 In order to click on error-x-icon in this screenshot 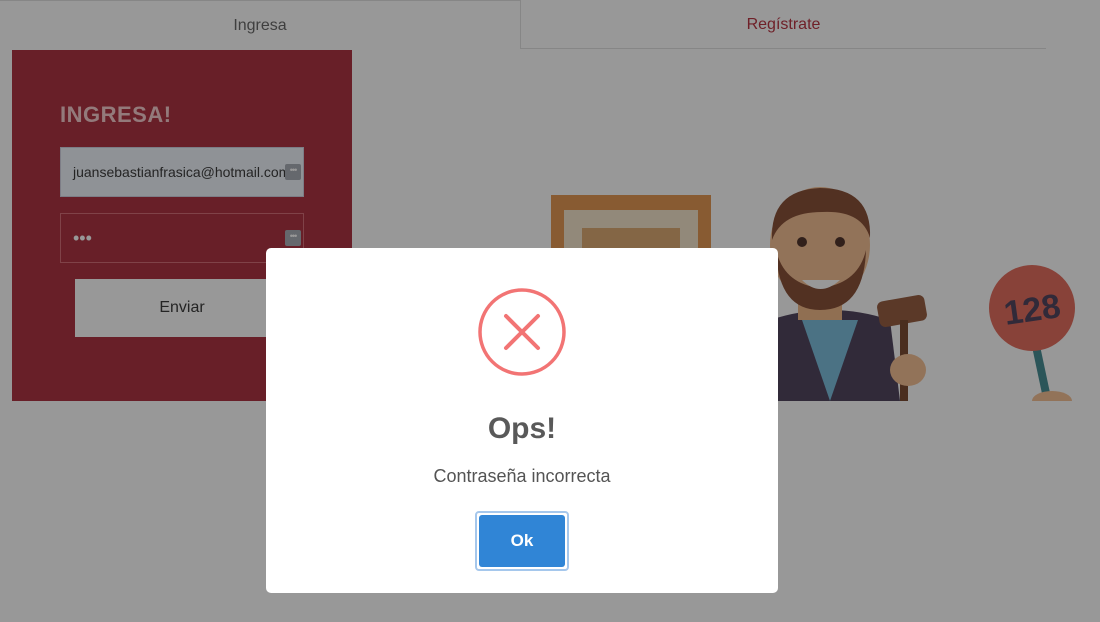, I will do `click(522, 332)`.